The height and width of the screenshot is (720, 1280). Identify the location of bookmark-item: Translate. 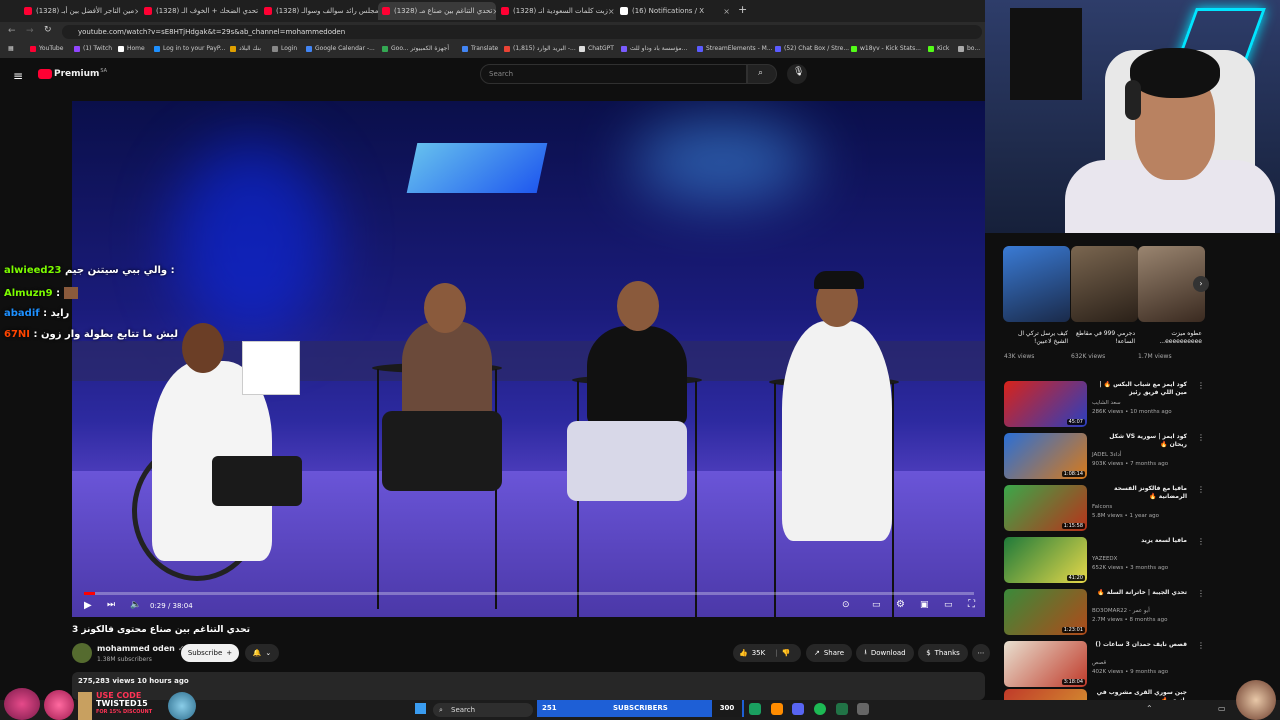
(480, 48).